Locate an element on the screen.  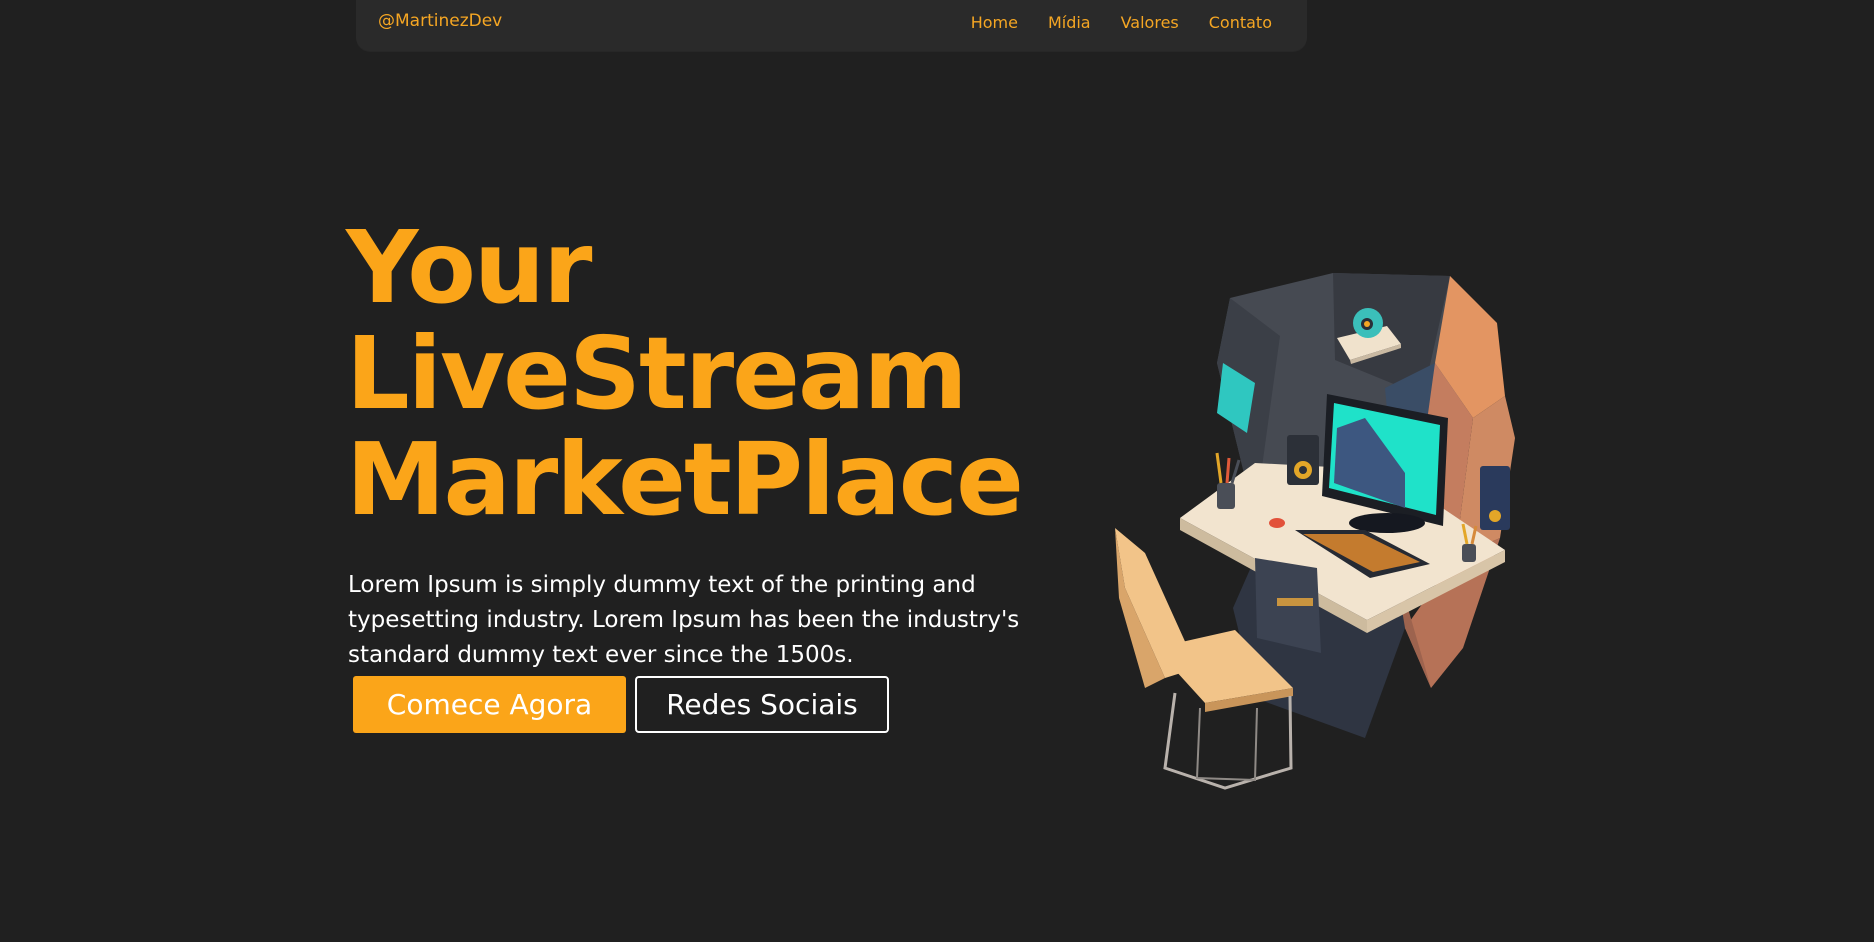
comece-agora-button: Comece Agora is located at coordinates (489, 704).